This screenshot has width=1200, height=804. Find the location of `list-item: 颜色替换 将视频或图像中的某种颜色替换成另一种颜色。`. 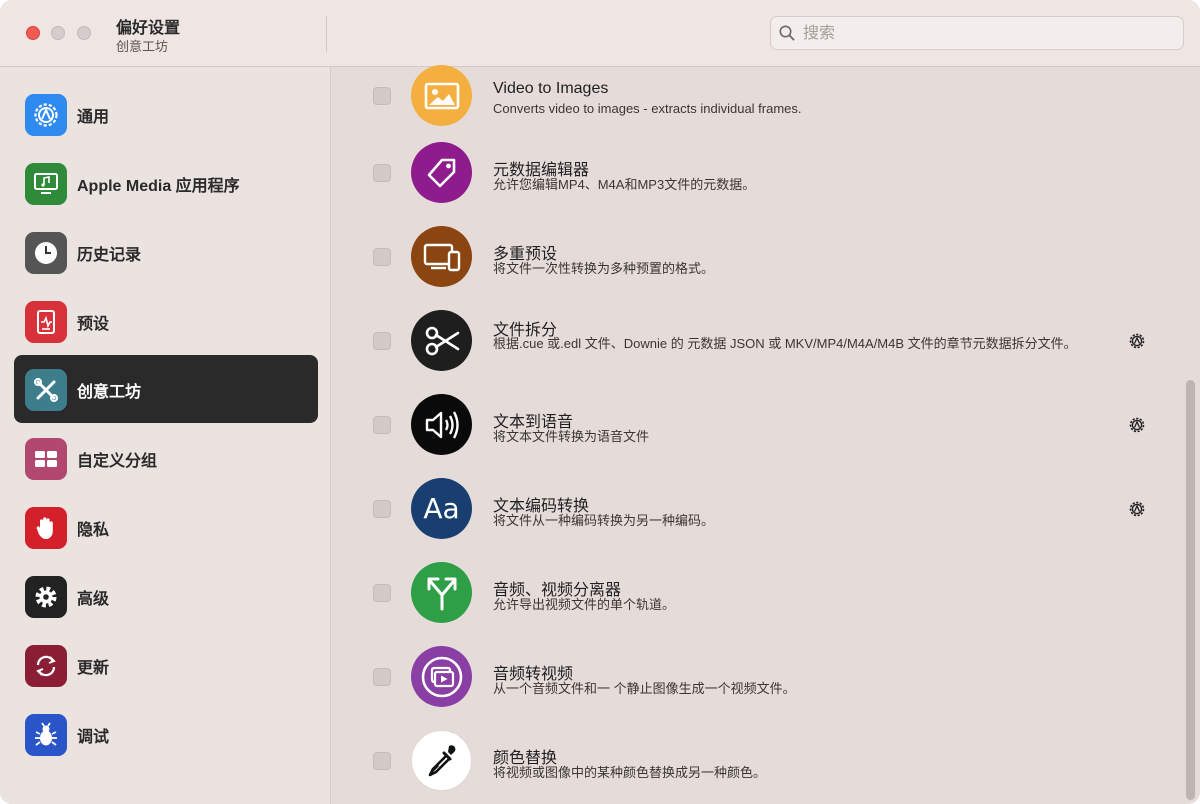

list-item: 颜色替换 将视频或图像中的某种颜色替换成另一种颜色。 is located at coordinates (747, 764).